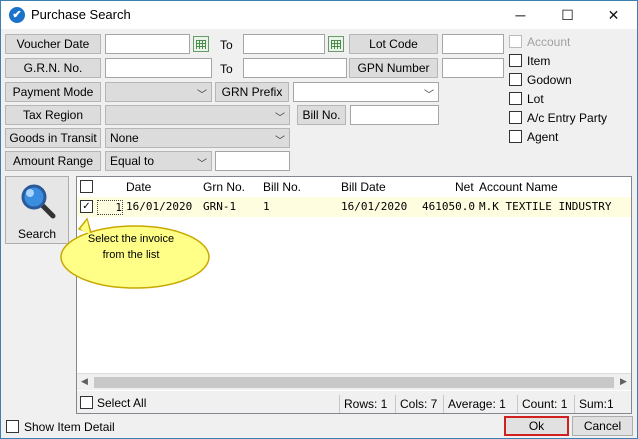 The width and height of the screenshot is (638, 439). What do you see at coordinates (319, 15) in the screenshot?
I see `title-bar: ✔ Purchase Search ─ ☐ ✕` at bounding box center [319, 15].